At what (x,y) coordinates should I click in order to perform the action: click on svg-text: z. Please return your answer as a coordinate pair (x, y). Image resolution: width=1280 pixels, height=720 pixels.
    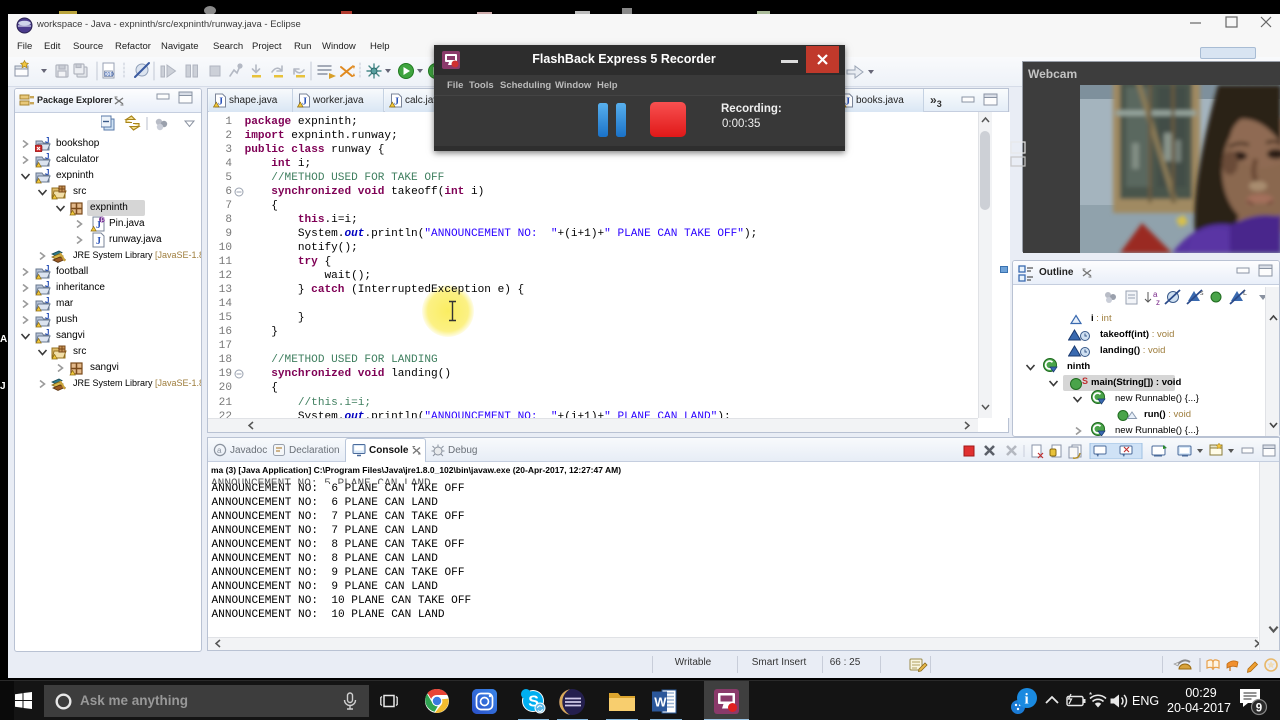
    Looking at the image, I should click on (1158, 302).